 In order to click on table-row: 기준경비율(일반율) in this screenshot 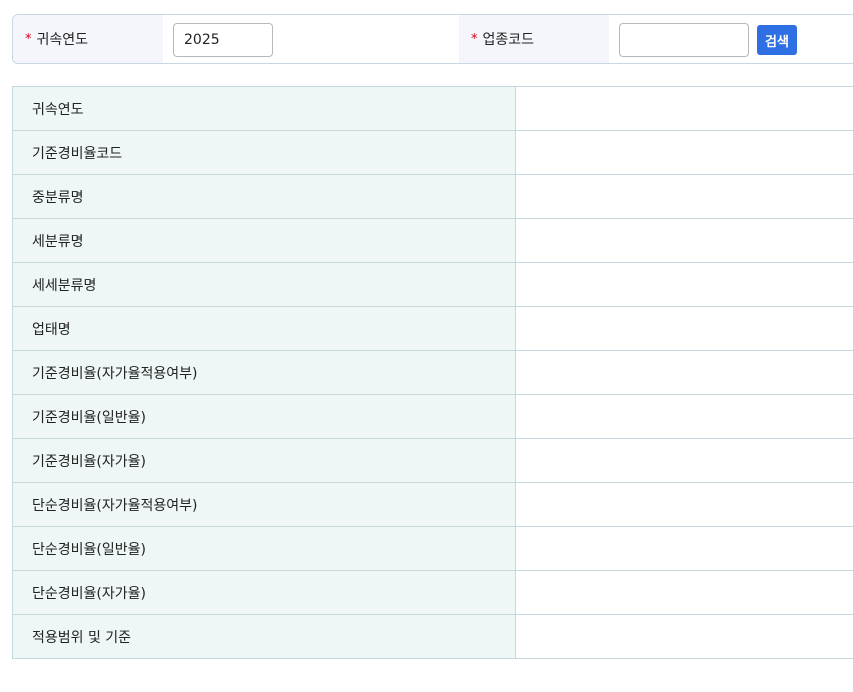, I will do `click(432, 416)`.